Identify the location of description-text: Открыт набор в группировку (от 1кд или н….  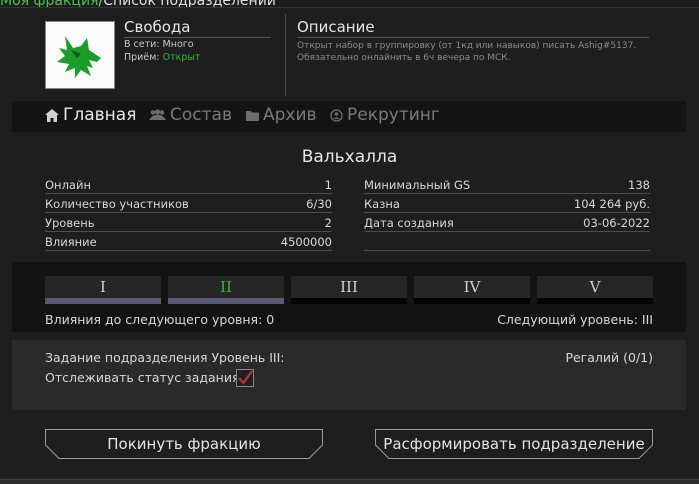
(467, 52).